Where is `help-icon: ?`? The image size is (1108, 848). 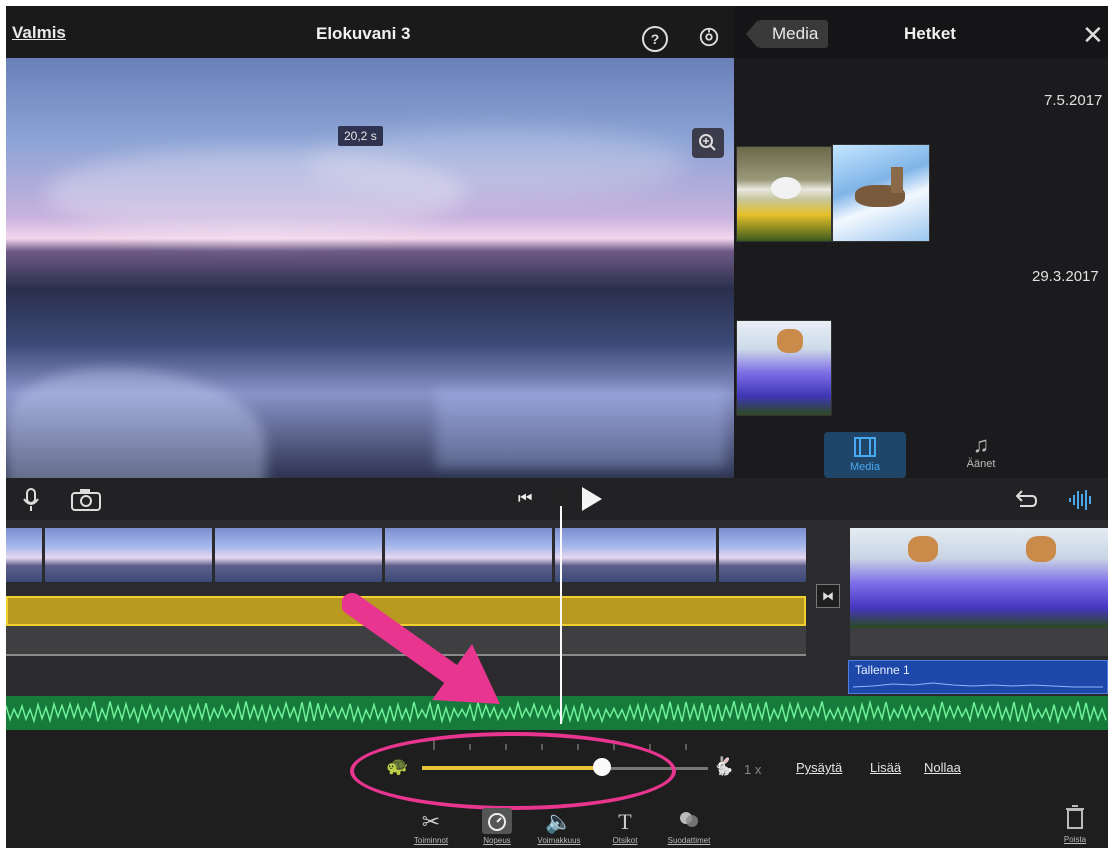
help-icon: ? is located at coordinates (655, 39).